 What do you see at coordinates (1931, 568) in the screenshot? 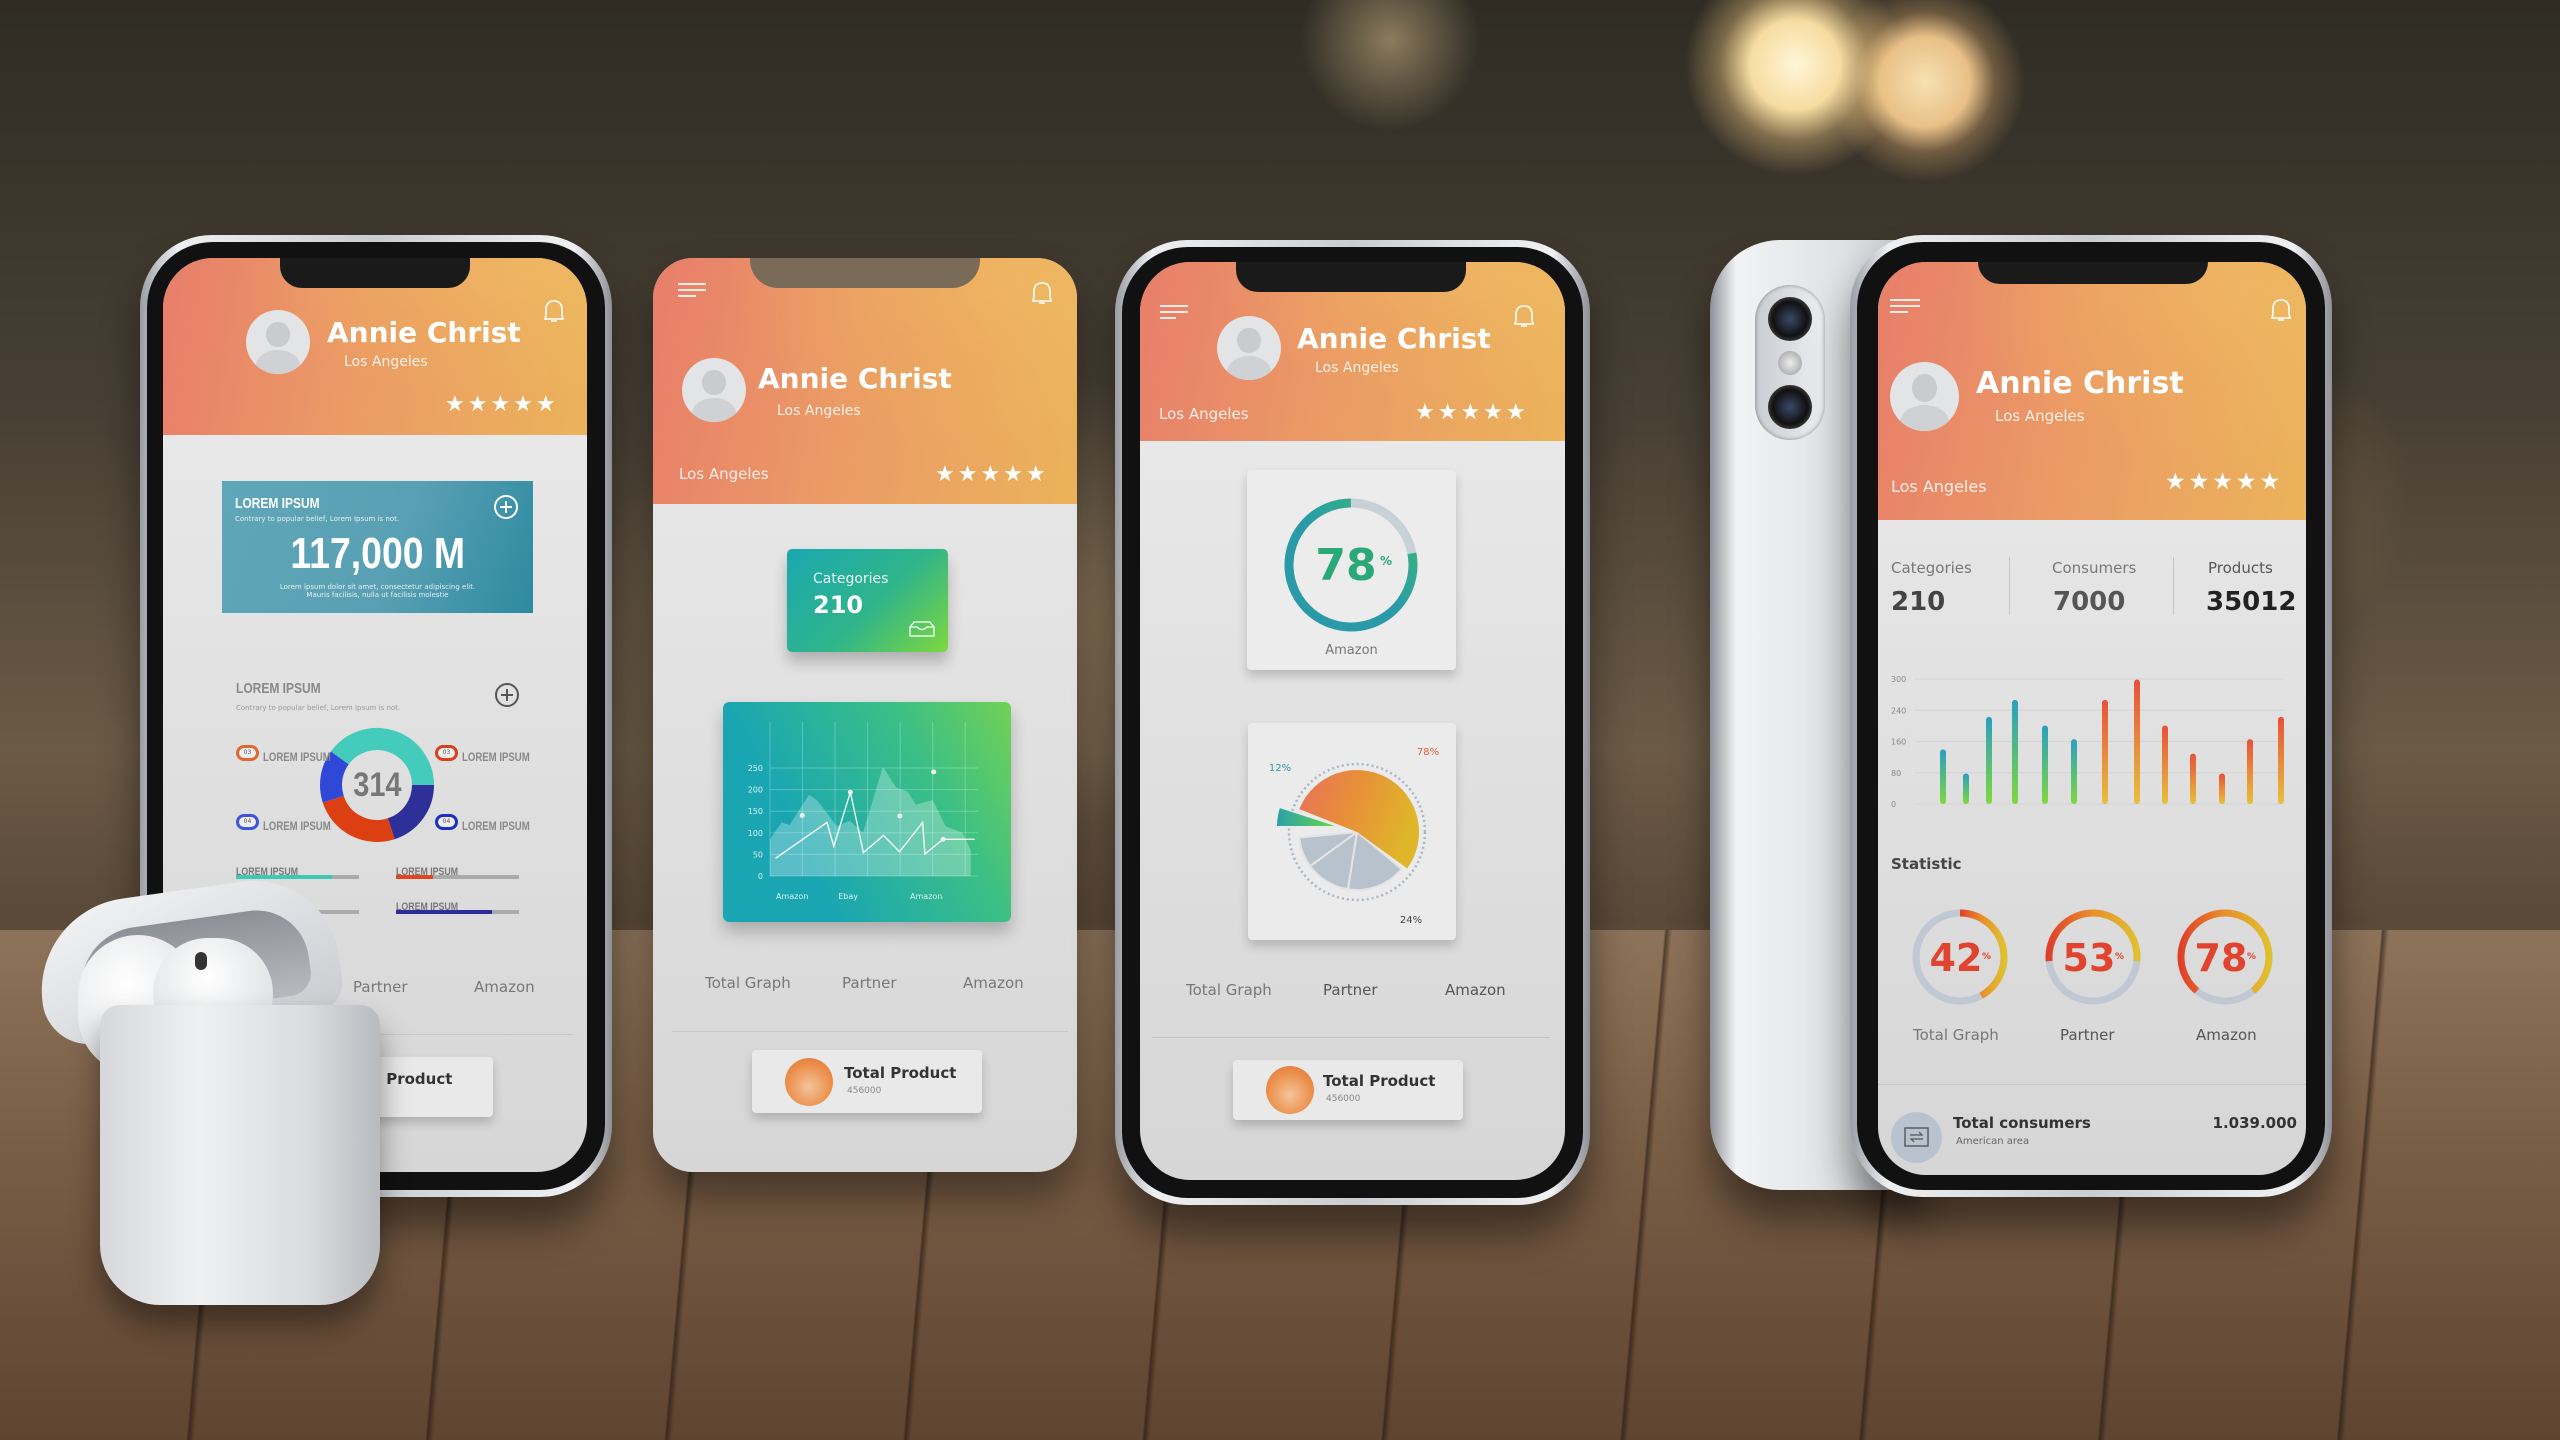
I see `stat-categories-label: Categories` at bounding box center [1931, 568].